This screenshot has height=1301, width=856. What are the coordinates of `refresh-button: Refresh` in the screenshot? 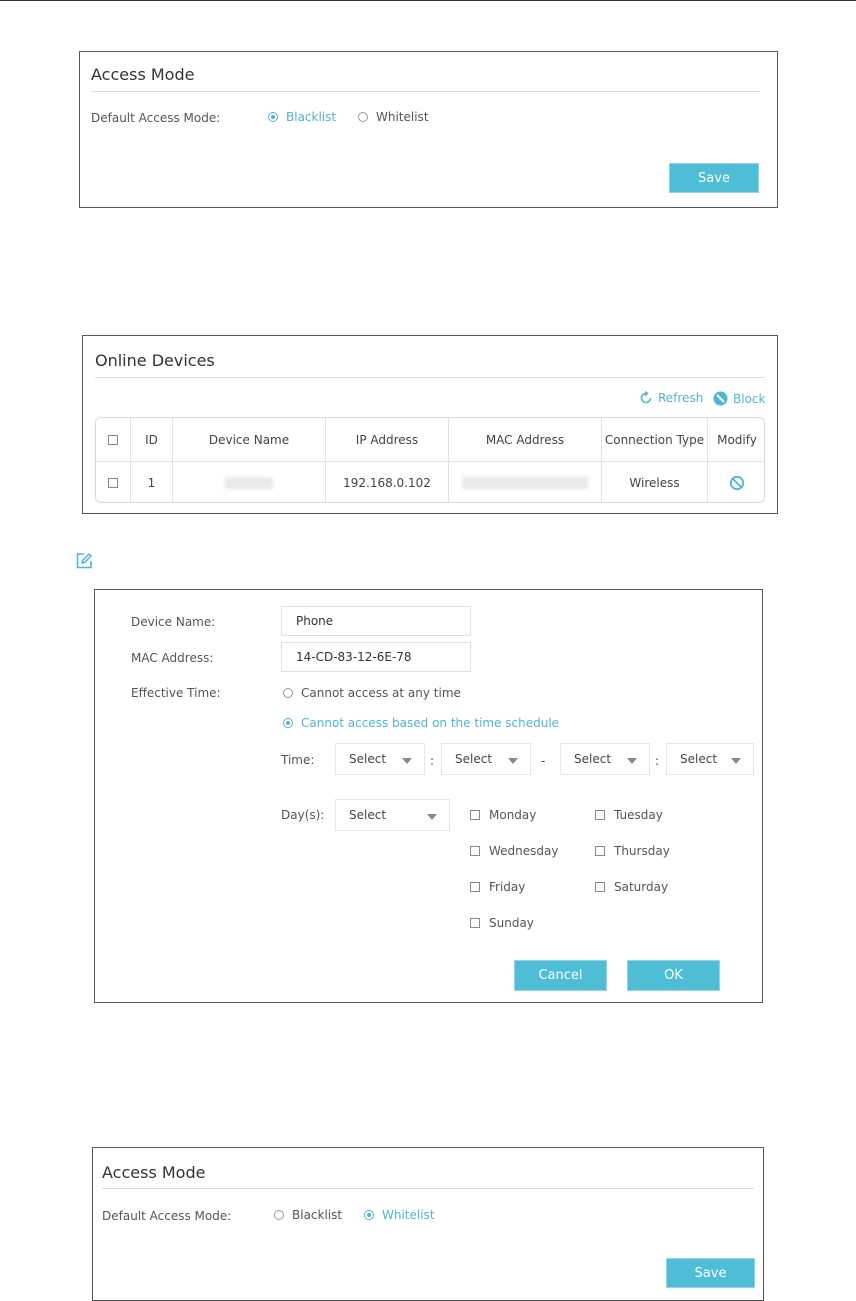 It's located at (671, 398).